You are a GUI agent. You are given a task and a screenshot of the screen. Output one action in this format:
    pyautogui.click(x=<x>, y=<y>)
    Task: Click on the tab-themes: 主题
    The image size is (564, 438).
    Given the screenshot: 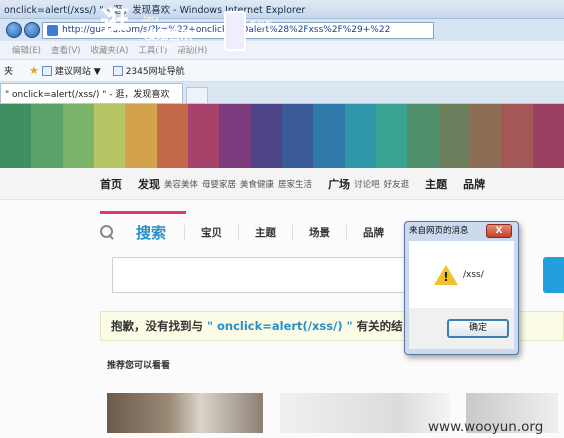 What is the action you would take?
    pyautogui.click(x=265, y=232)
    